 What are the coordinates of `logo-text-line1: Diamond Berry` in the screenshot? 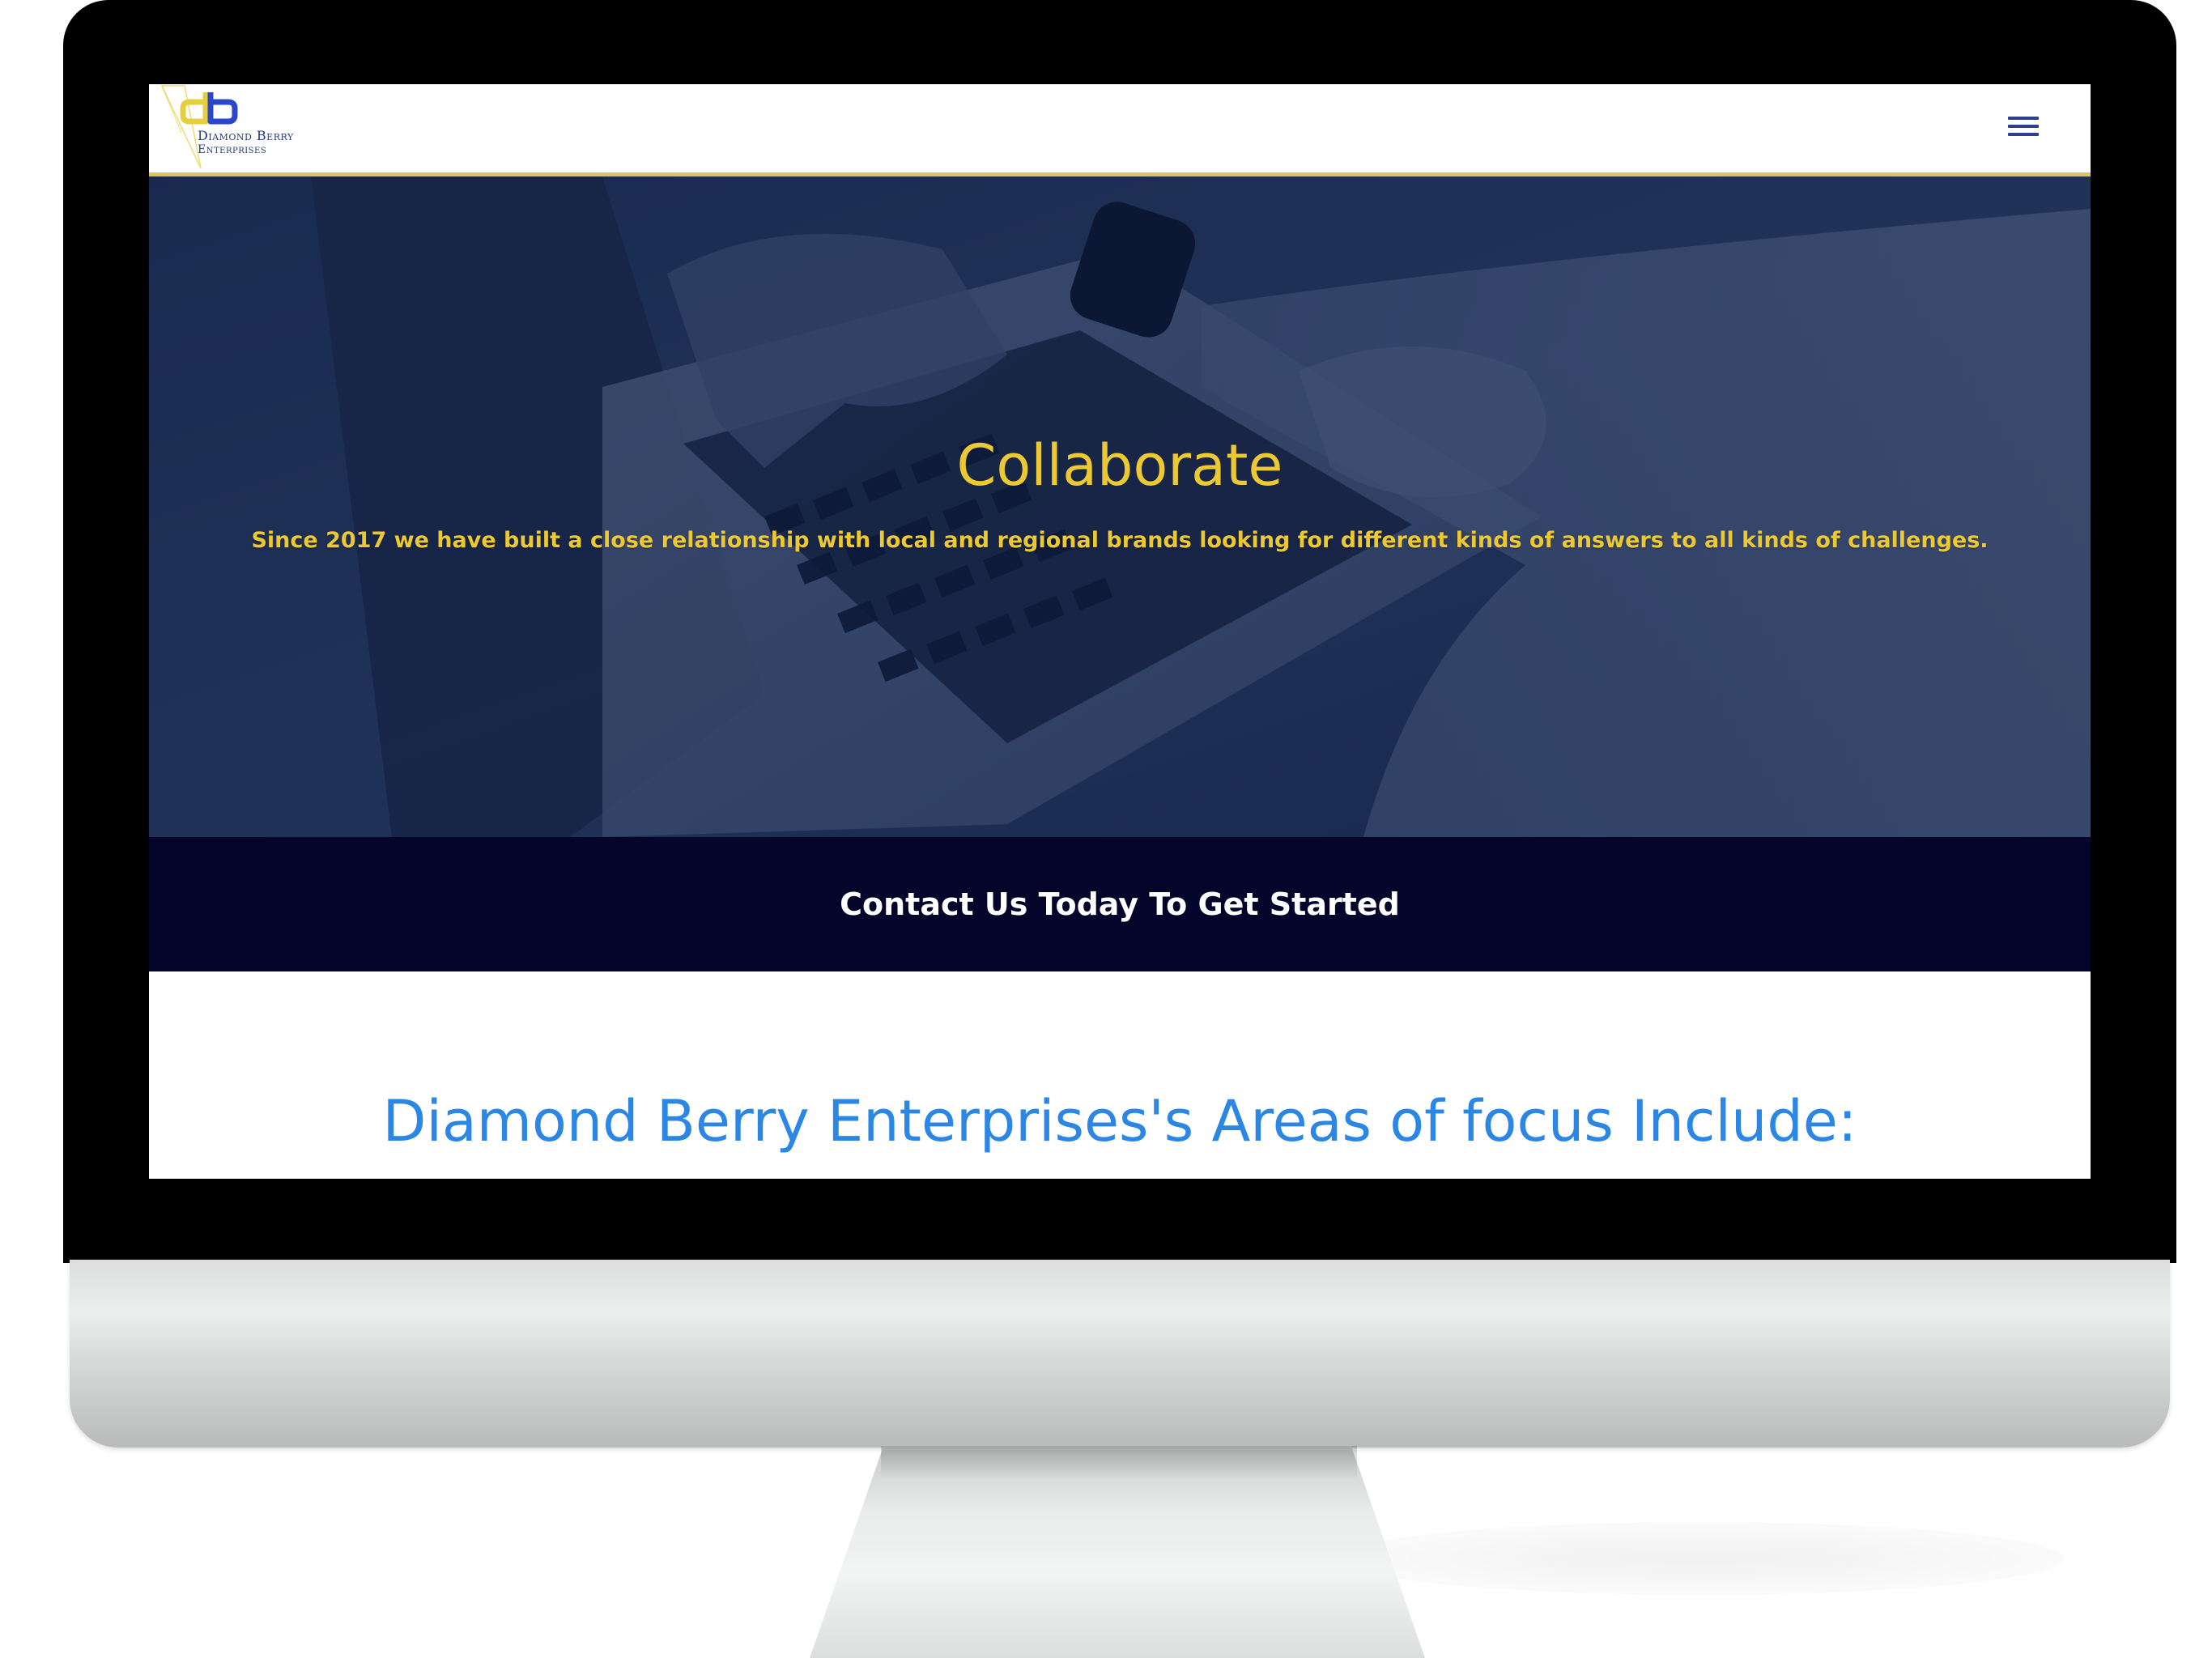 It's located at (246, 135).